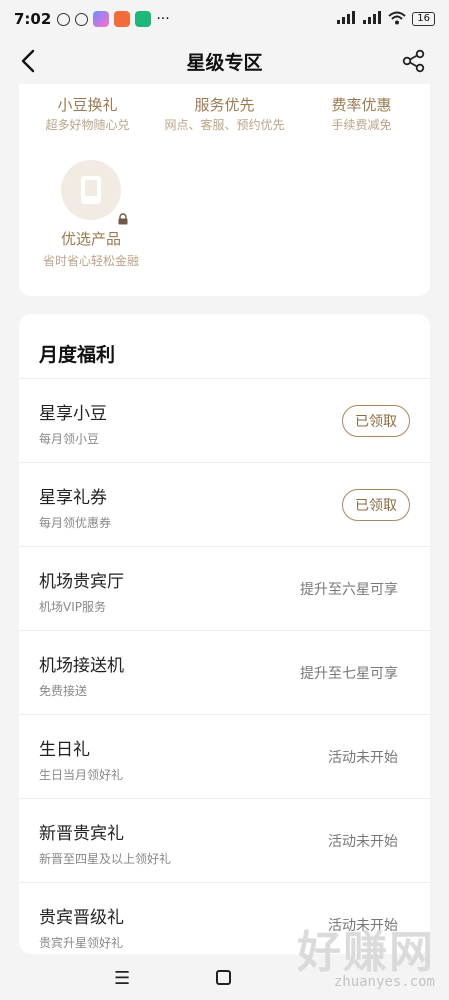 The image size is (449, 1000). Describe the element at coordinates (77, 355) in the screenshot. I see `section-title: 月度福利` at that location.